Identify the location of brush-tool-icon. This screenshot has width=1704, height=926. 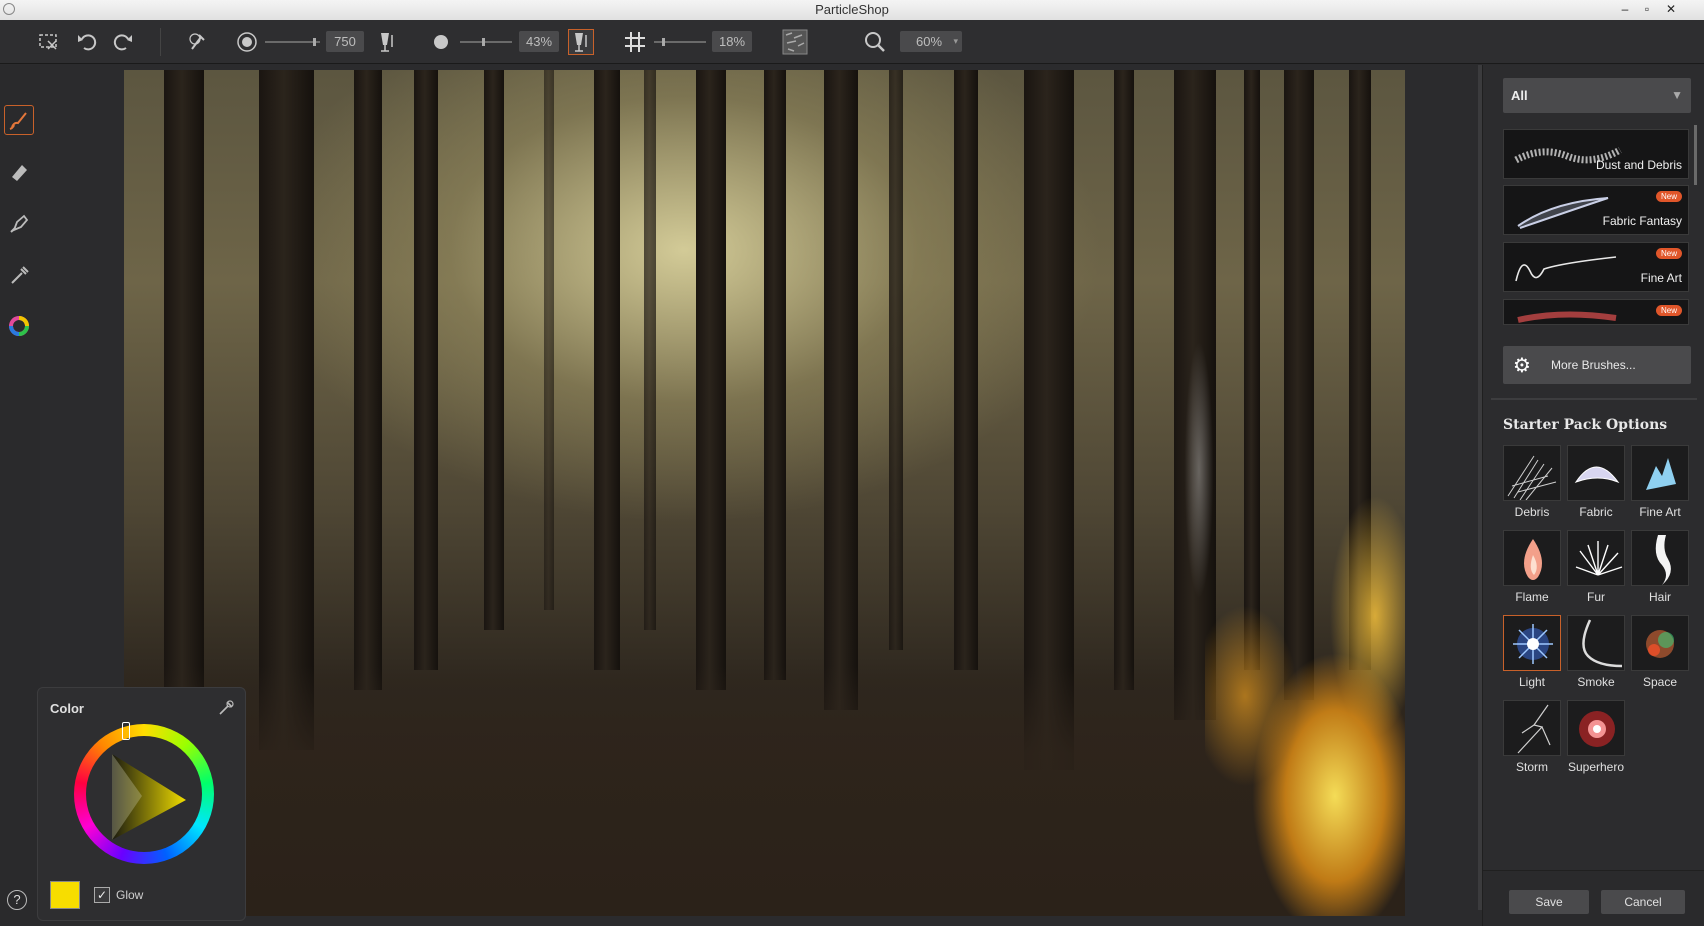
(19, 120).